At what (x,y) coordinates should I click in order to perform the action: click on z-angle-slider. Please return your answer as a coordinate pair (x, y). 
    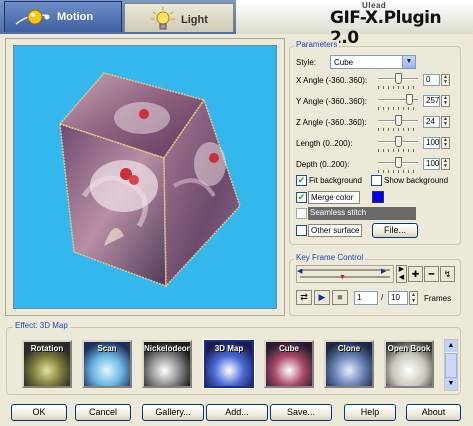
    Looking at the image, I should click on (398, 123).